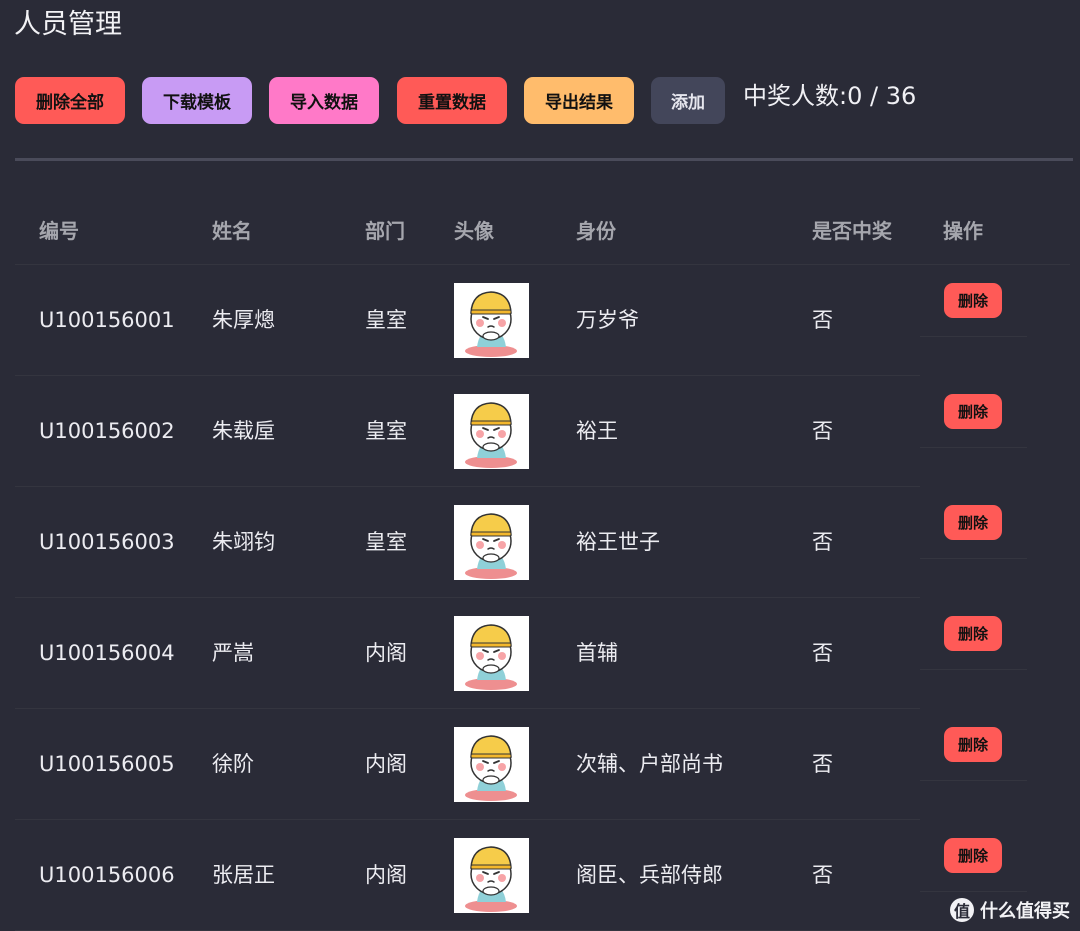  I want to click on cell-role: 首辅, so click(597, 653).